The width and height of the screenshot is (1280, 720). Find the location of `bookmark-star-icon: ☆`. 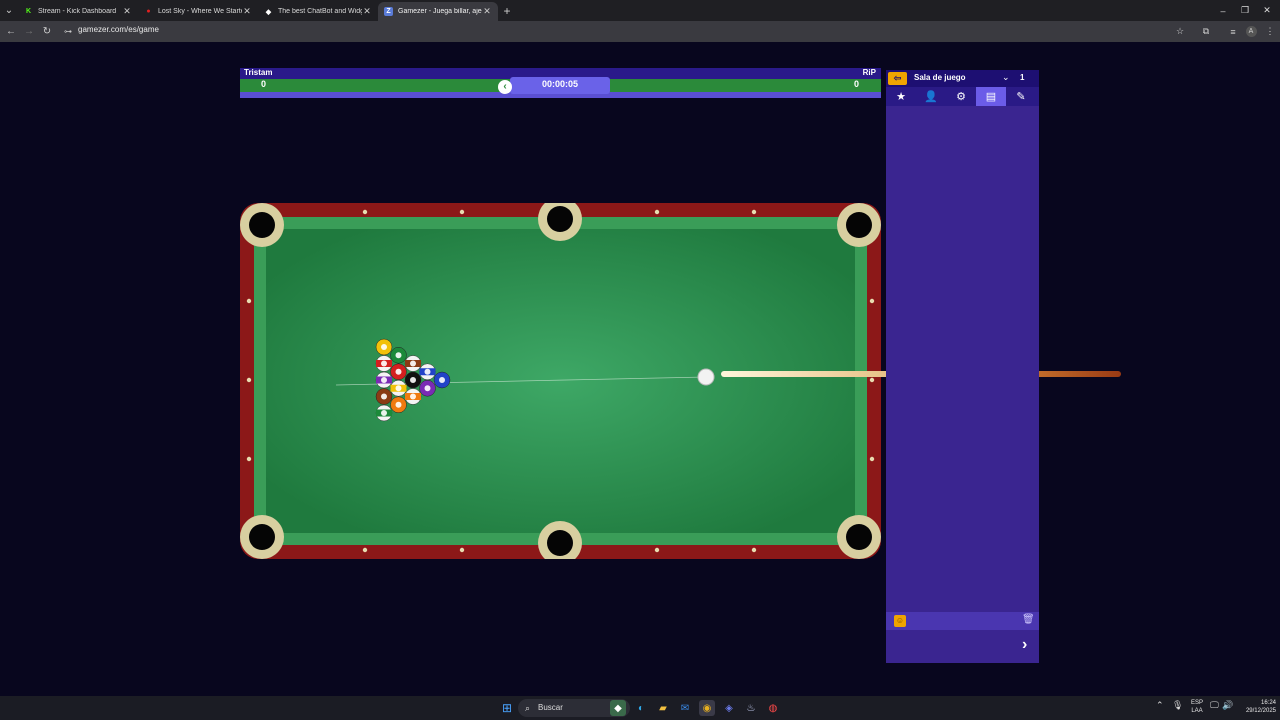

bookmark-star-icon: ☆ is located at coordinates (1180, 31).